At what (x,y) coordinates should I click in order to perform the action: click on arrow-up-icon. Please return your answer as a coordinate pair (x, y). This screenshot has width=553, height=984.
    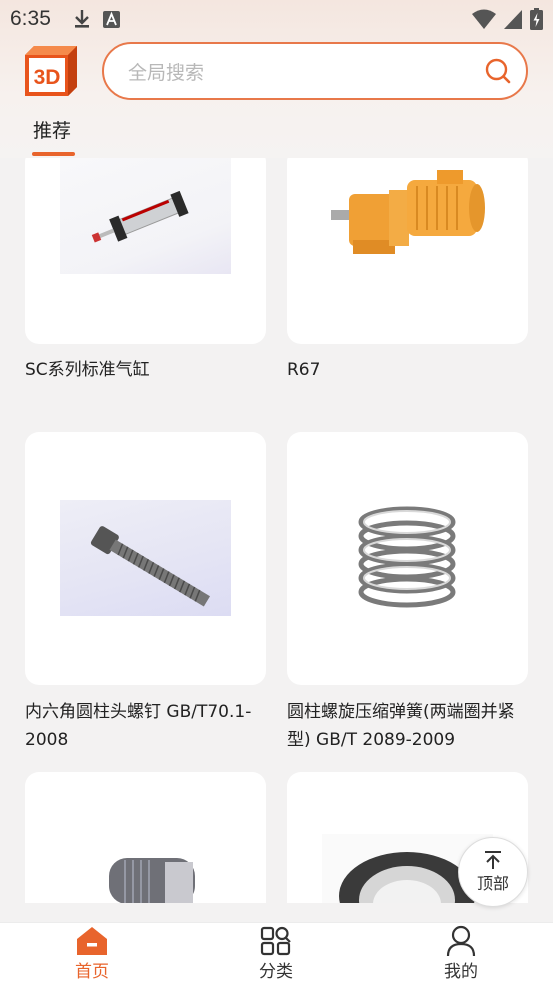
    Looking at the image, I should click on (493, 860).